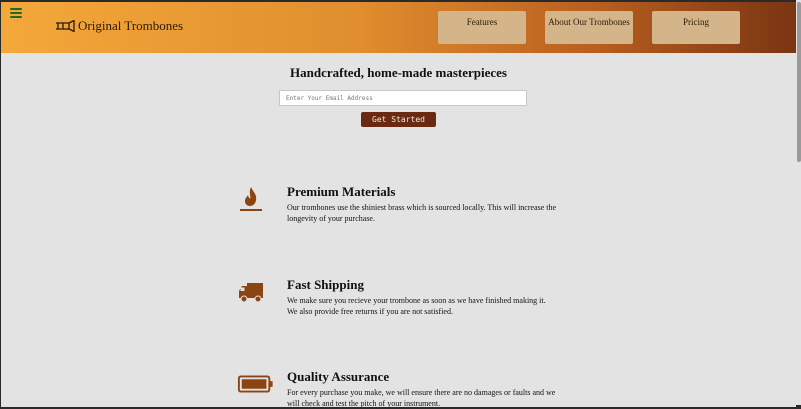  What do you see at coordinates (403, 98) in the screenshot?
I see `email-input` at bounding box center [403, 98].